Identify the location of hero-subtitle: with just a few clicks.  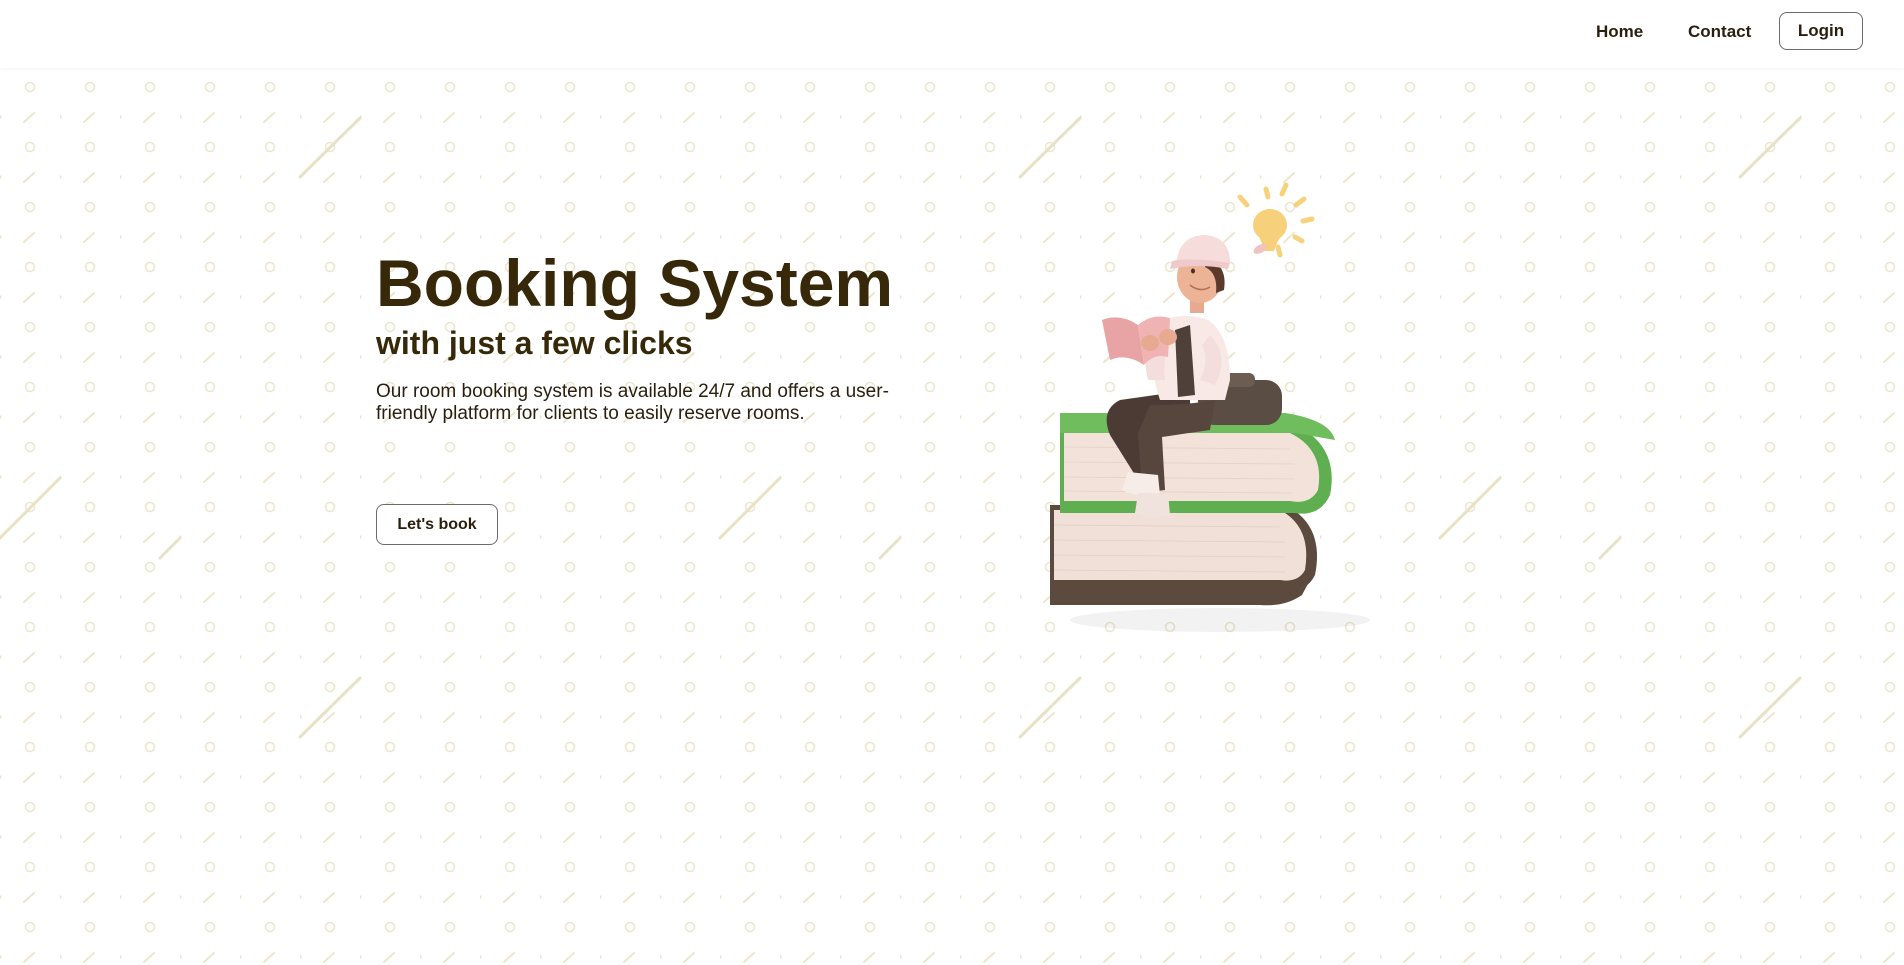
(534, 343).